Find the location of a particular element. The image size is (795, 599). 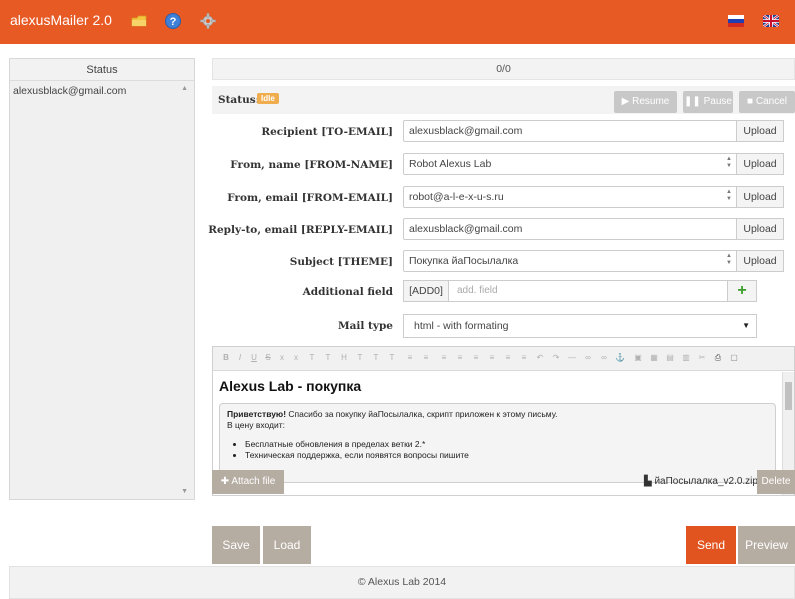

add-field-button: + is located at coordinates (742, 291).